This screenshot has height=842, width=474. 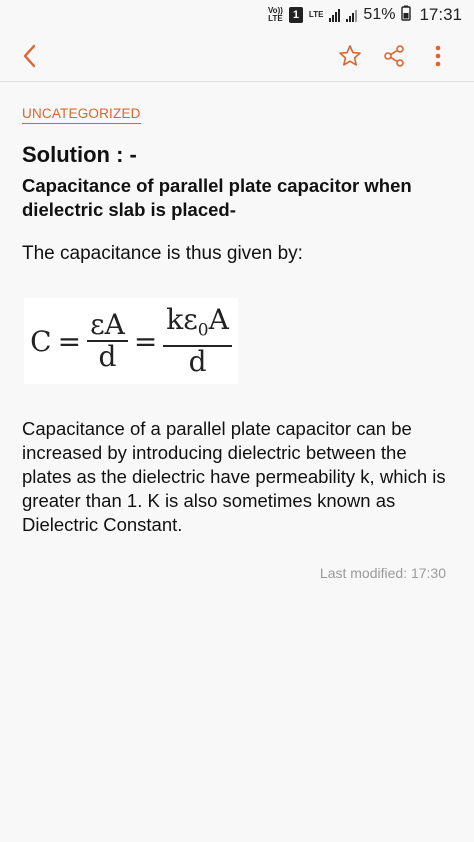 I want to click on last-modified: Last modified: 17:30, so click(x=382, y=573).